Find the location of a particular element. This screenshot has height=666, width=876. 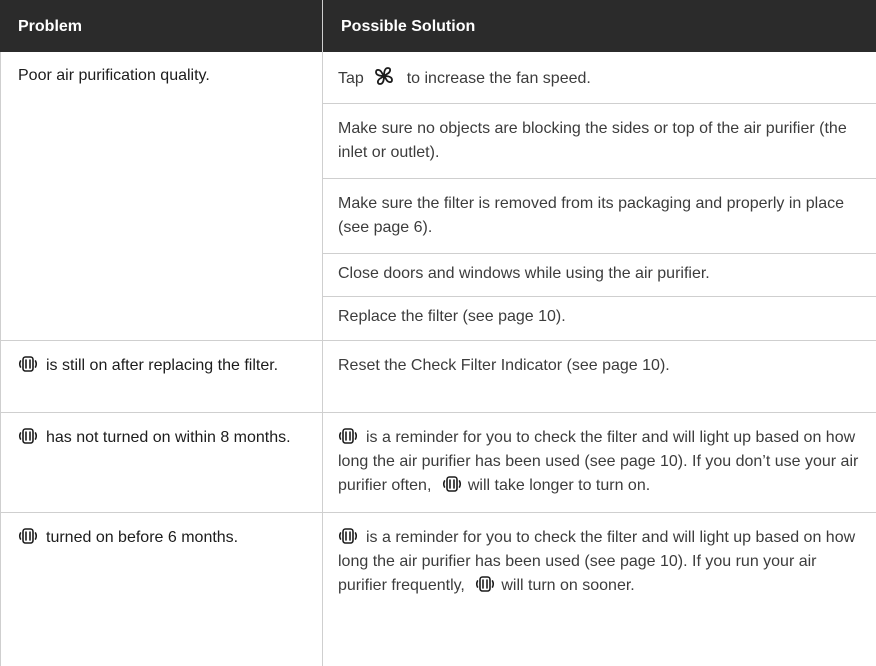

table-left-border is located at coordinates (0, 359).